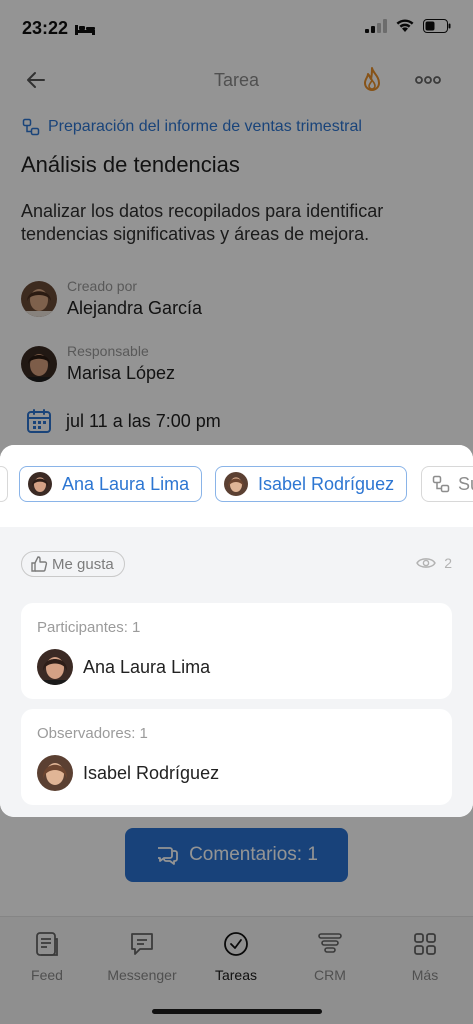  I want to click on member-chips-row: Ana Laura Lima Isabel Rodríguez Su, so click(236, 486).